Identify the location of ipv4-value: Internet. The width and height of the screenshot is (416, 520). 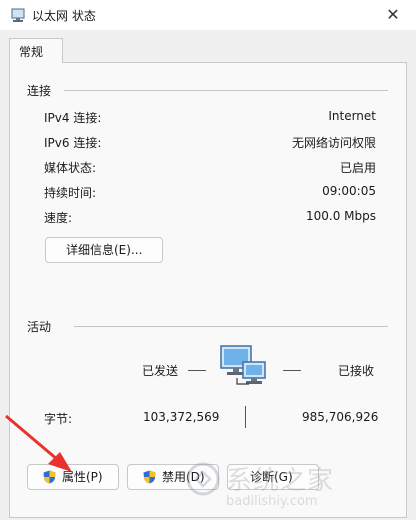
(352, 116).